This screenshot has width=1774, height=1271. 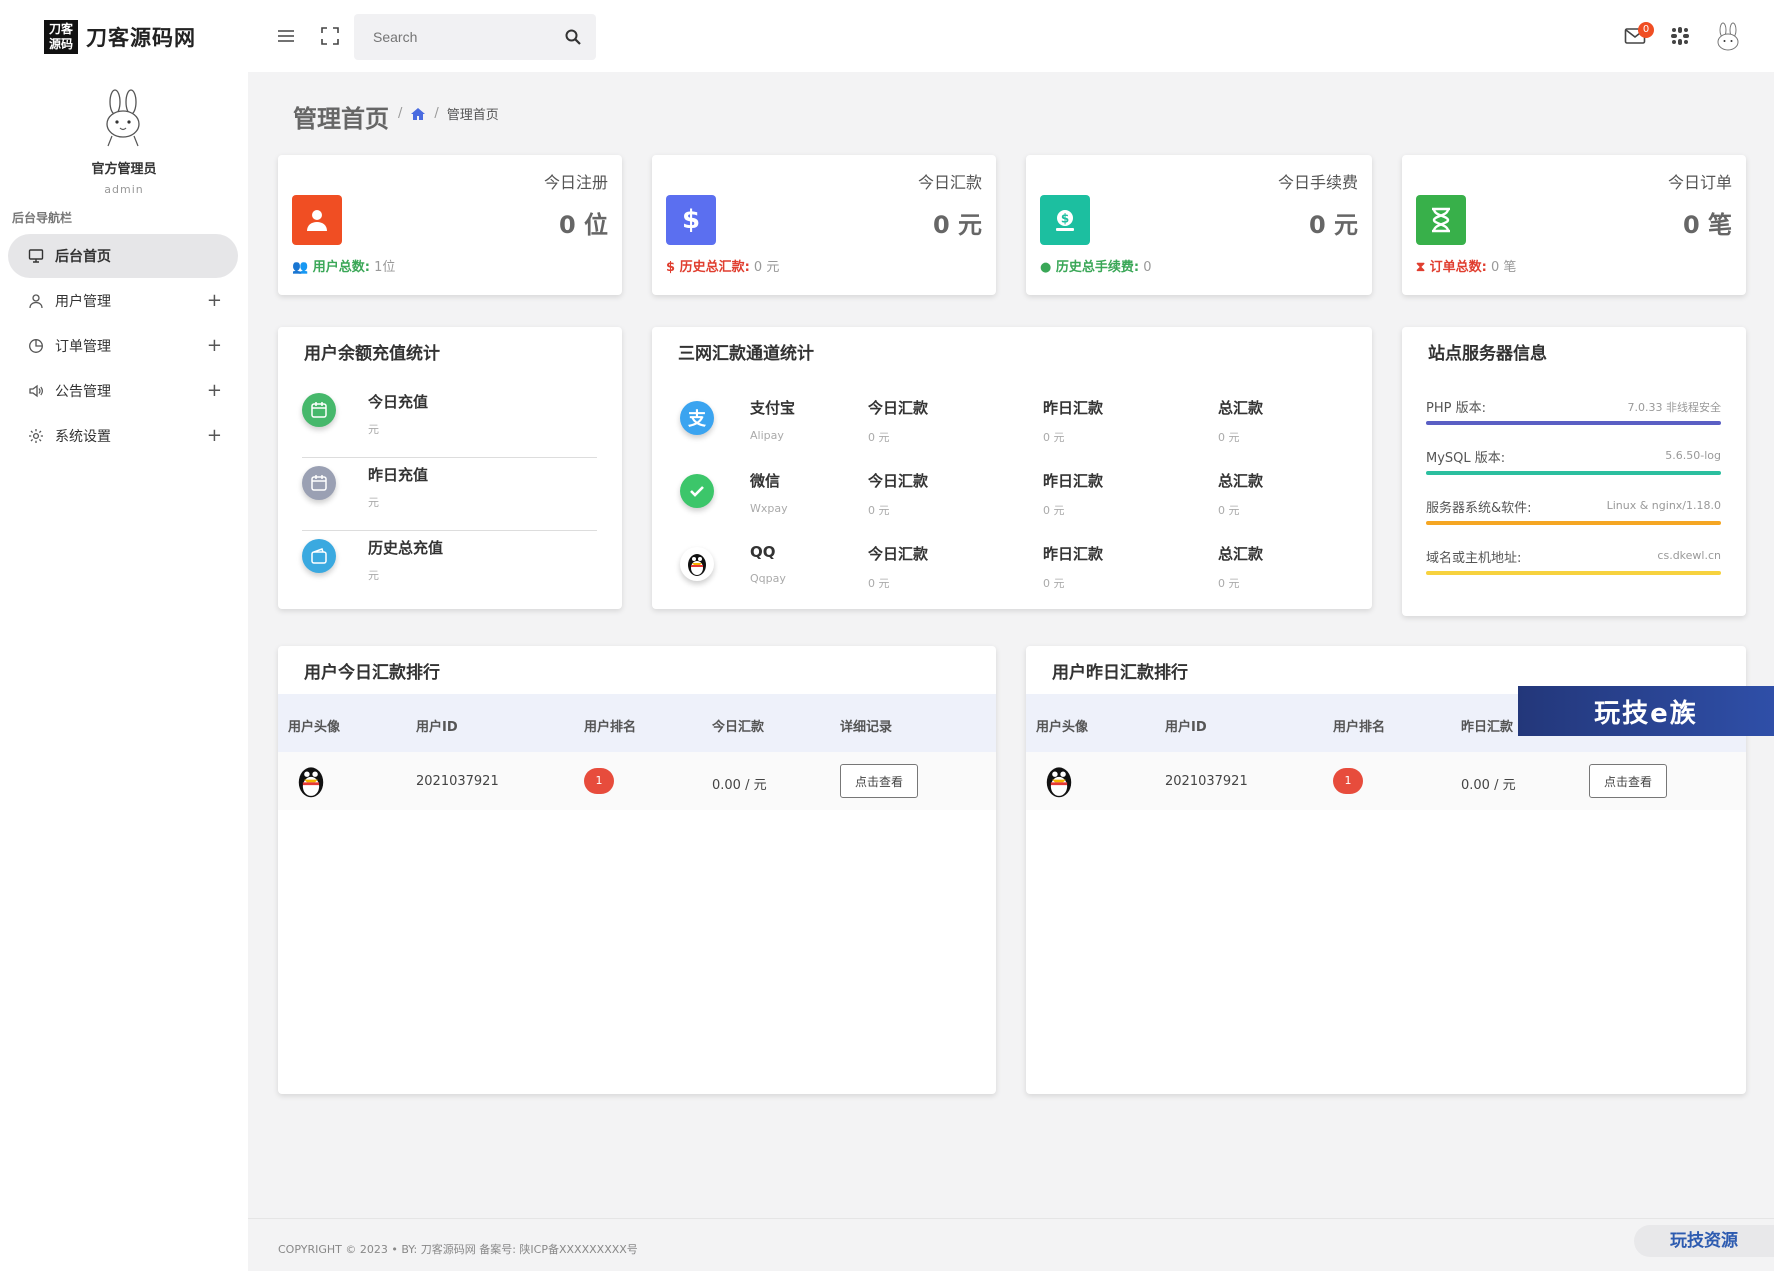 What do you see at coordinates (330, 36) in the screenshot?
I see `fullscreen-icon` at bounding box center [330, 36].